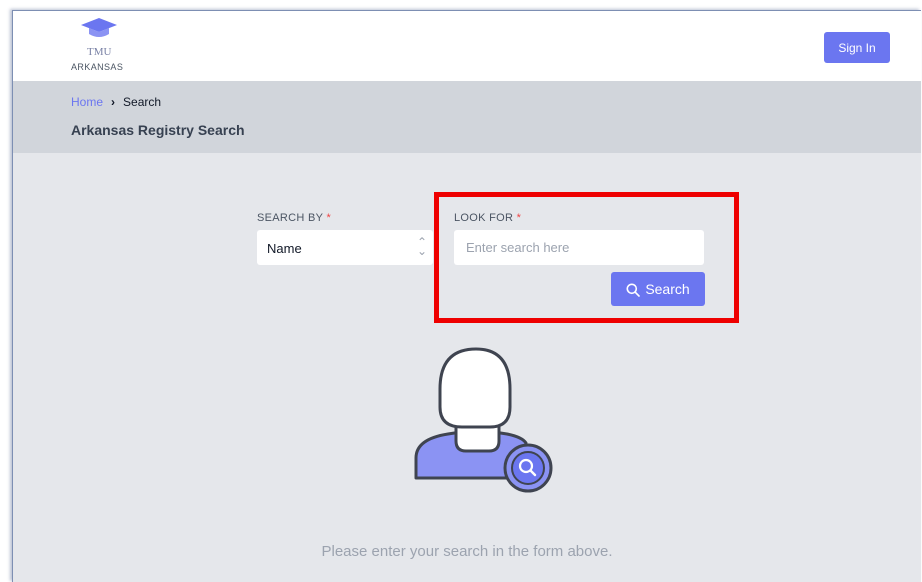 Image resolution: width=922 pixels, height=582 pixels. Describe the element at coordinates (142, 102) in the screenshot. I see `breadcrumb-current: Search` at that location.